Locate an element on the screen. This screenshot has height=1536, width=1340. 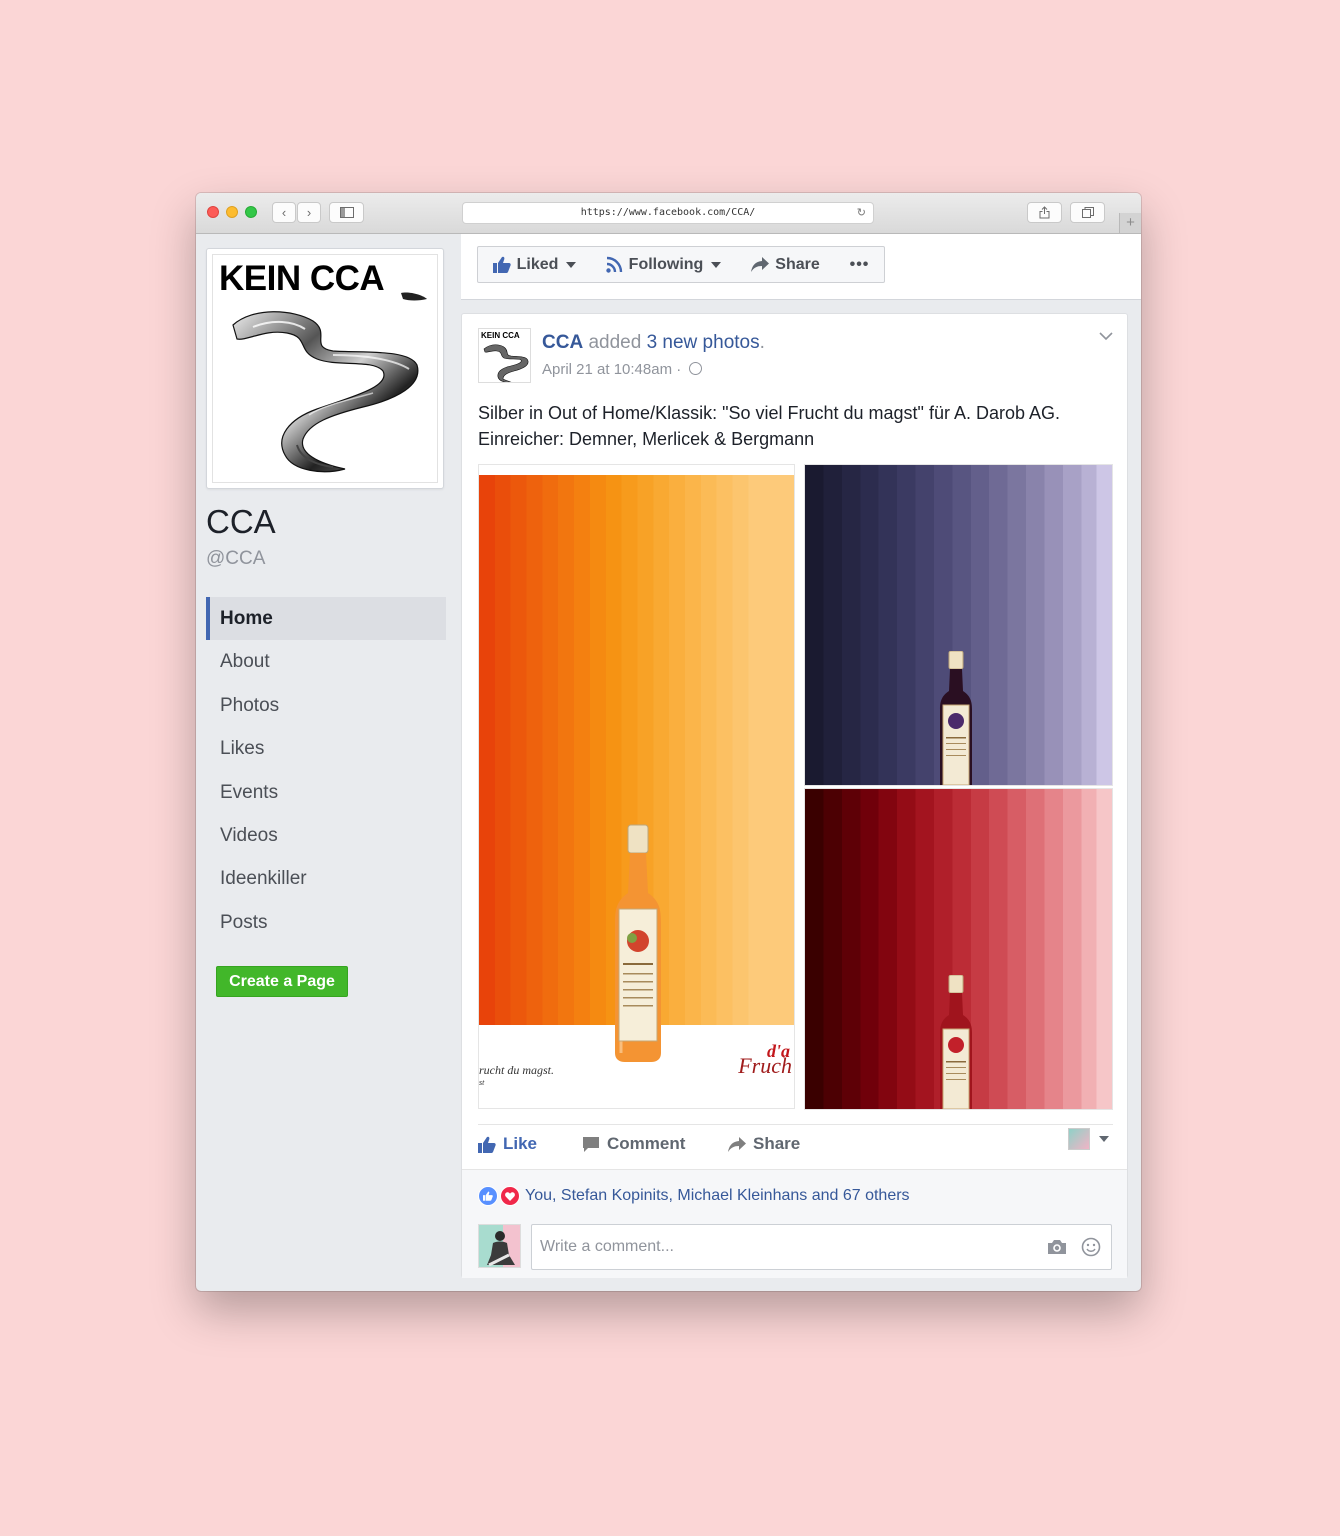
nav-item-posts: Posts is located at coordinates (326, 922).